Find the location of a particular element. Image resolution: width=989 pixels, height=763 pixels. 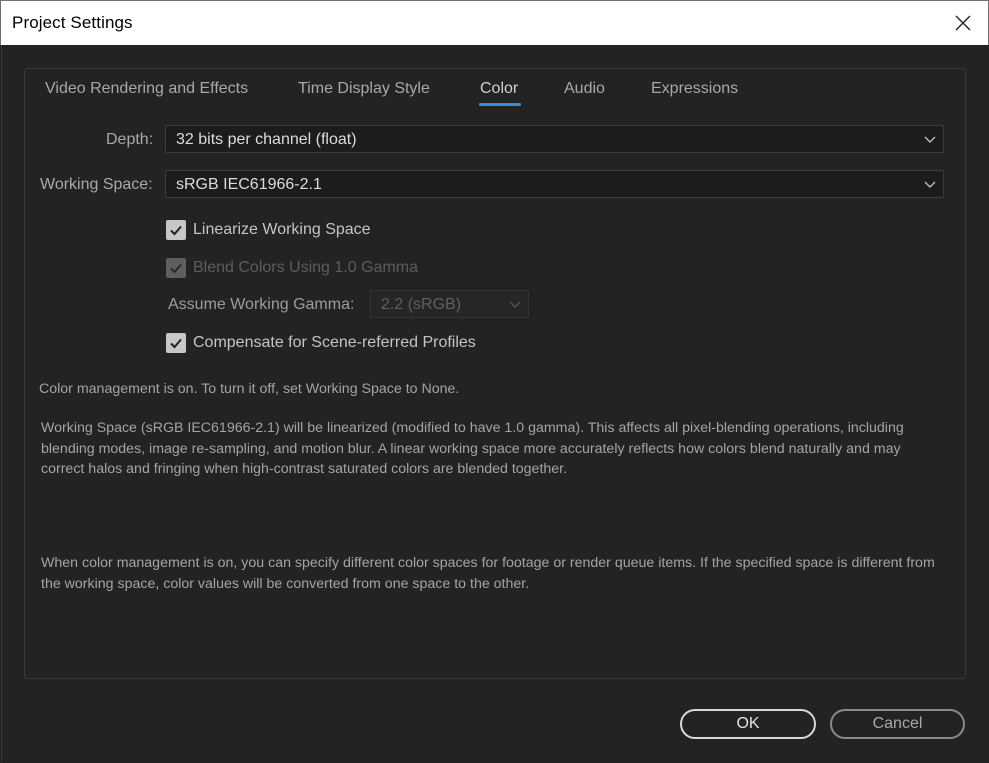

linearize-working-space-checkbox is located at coordinates (176, 230).